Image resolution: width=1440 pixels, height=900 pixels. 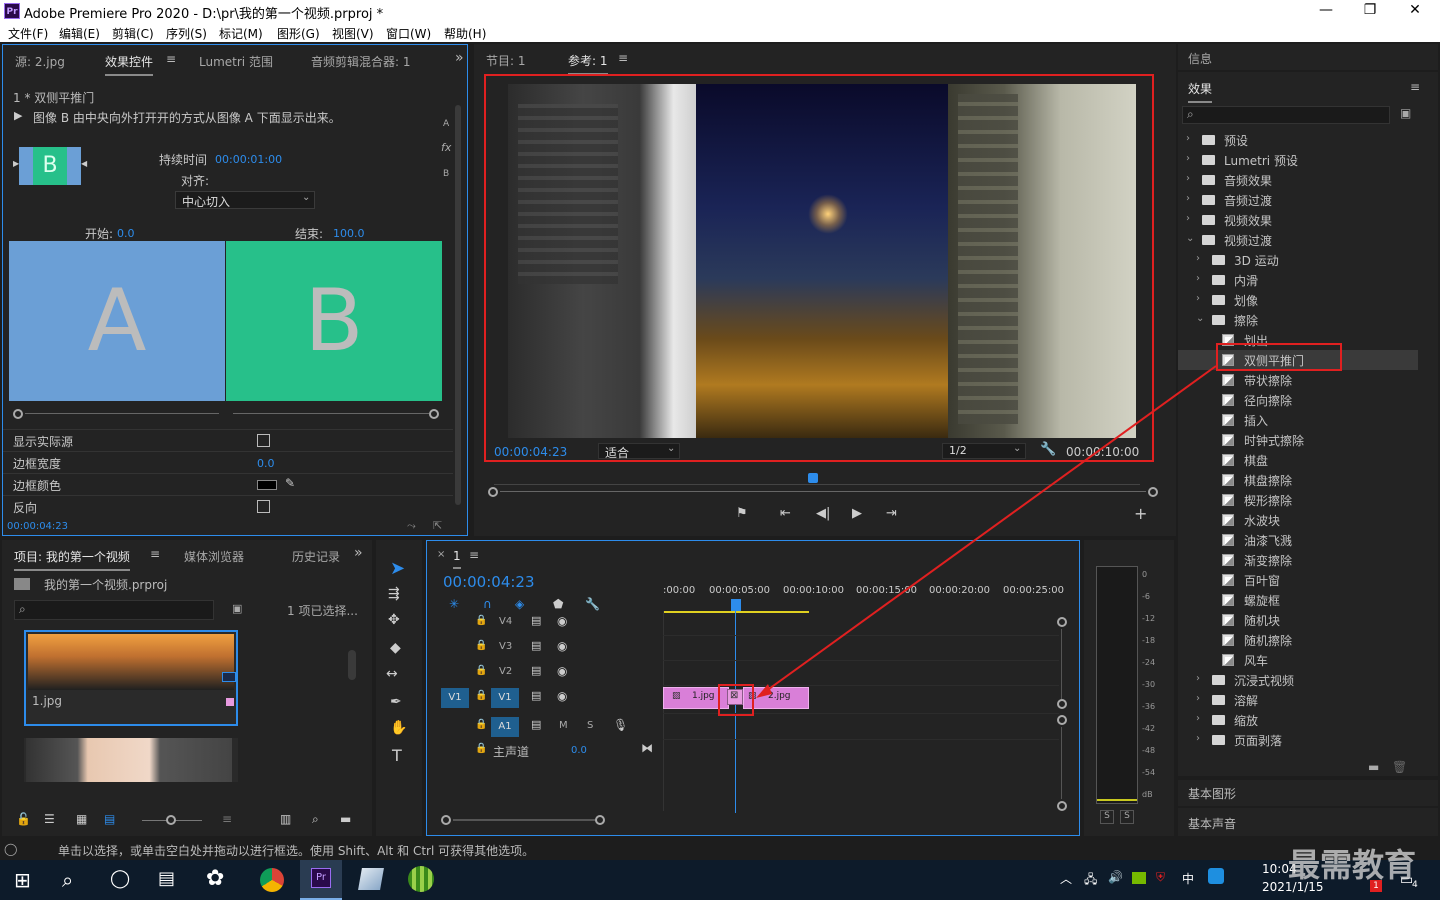 What do you see at coordinates (81, 819) in the screenshot?
I see `icon-view-icon: ▦` at bounding box center [81, 819].